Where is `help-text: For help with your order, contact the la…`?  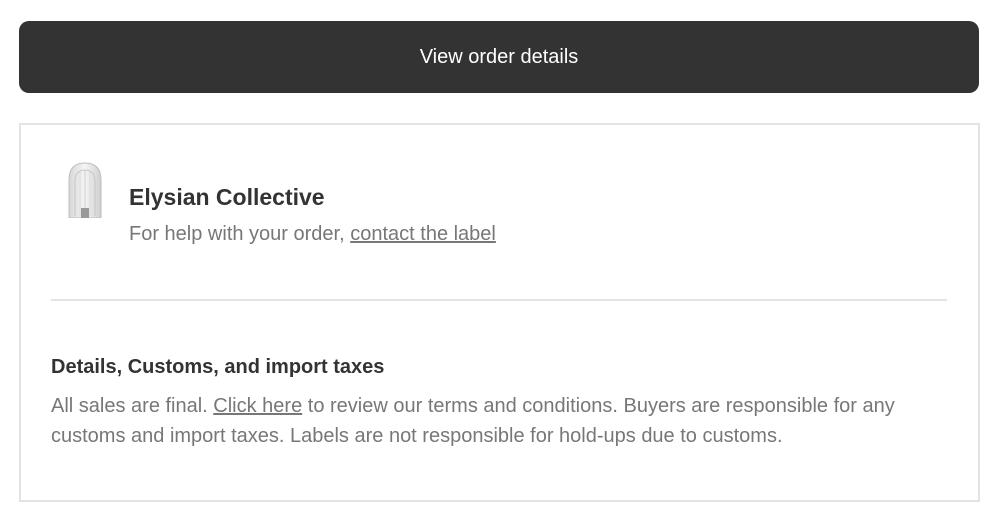 help-text: For help with your order, contact the la… is located at coordinates (312, 234).